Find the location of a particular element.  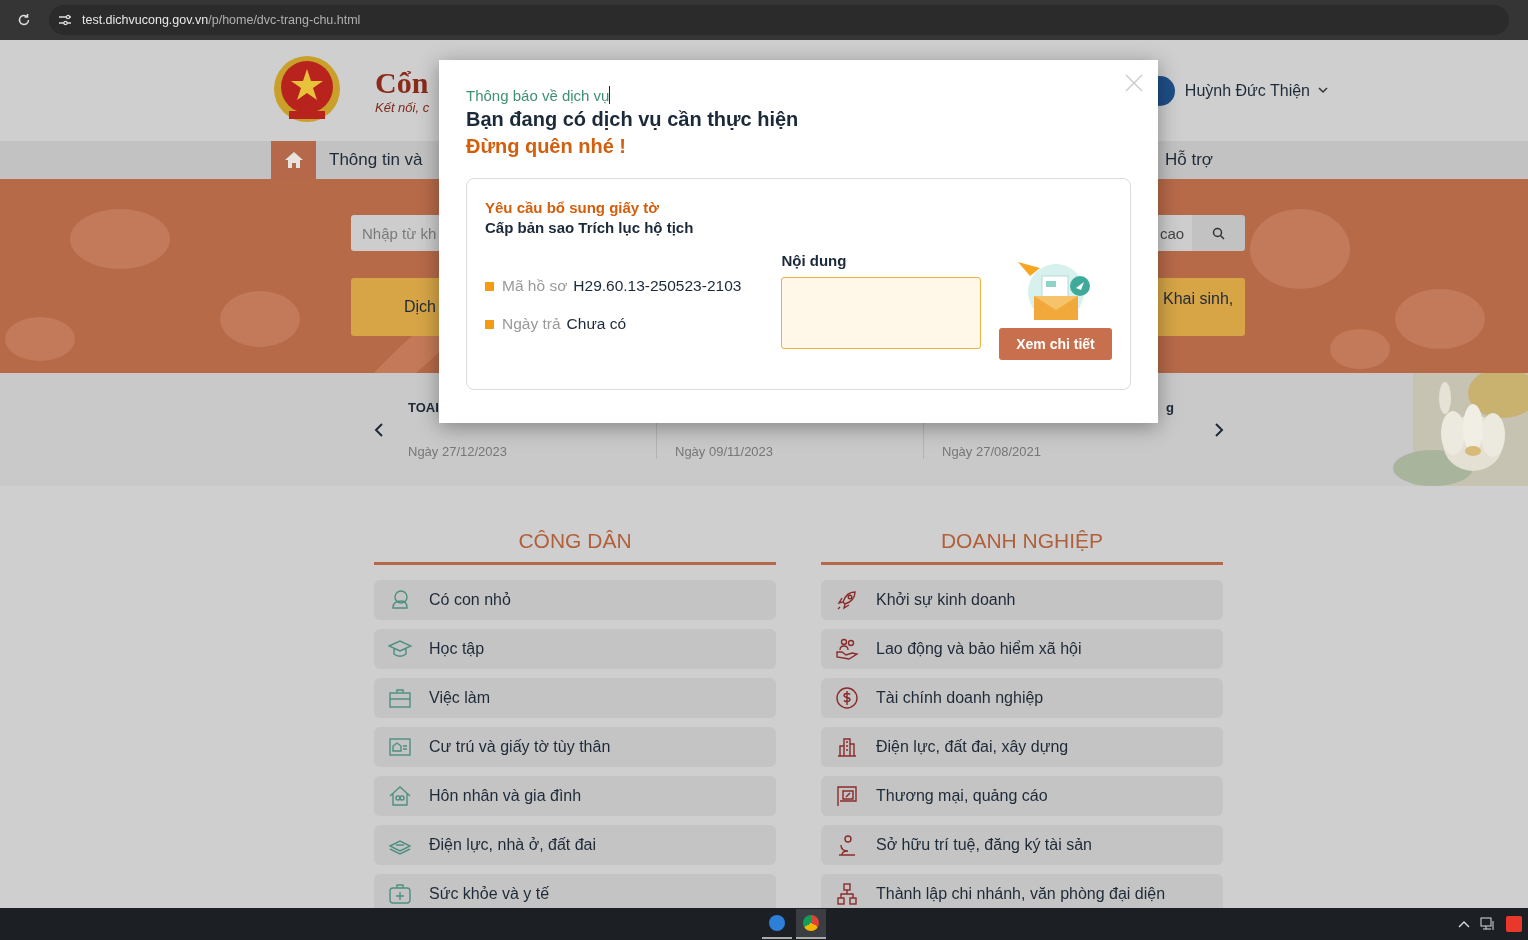

house-icon is located at coordinates (400, 796).